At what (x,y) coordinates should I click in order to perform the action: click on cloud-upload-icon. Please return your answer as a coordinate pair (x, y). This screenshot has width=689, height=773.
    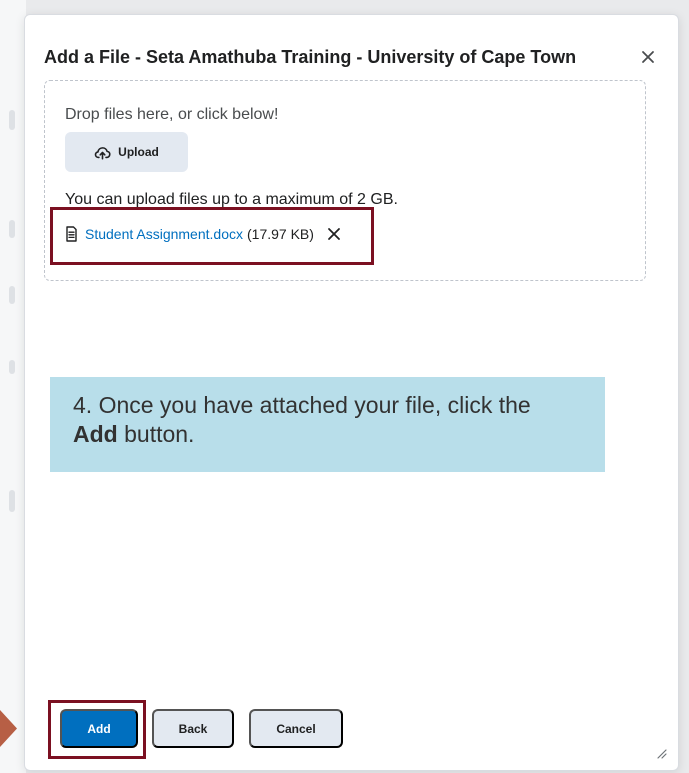
    Looking at the image, I should click on (102, 153).